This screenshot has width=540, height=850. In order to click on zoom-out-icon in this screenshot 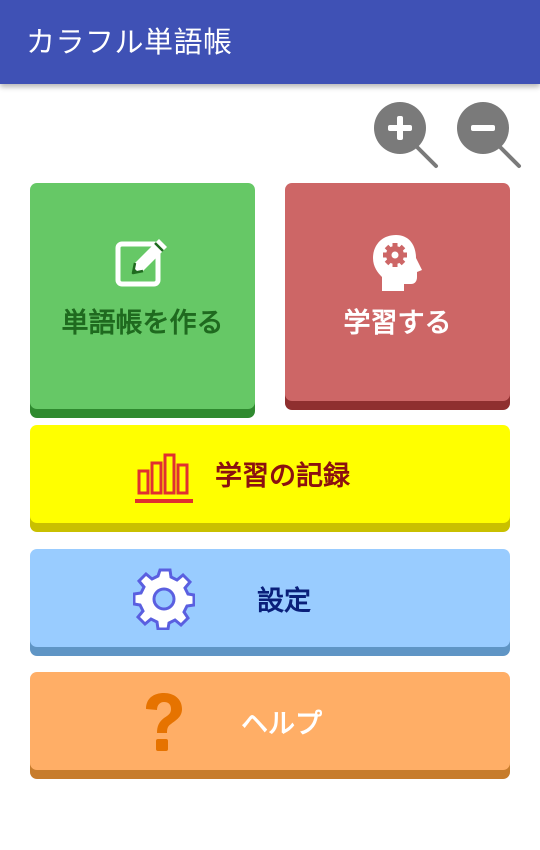, I will do `click(489, 135)`.